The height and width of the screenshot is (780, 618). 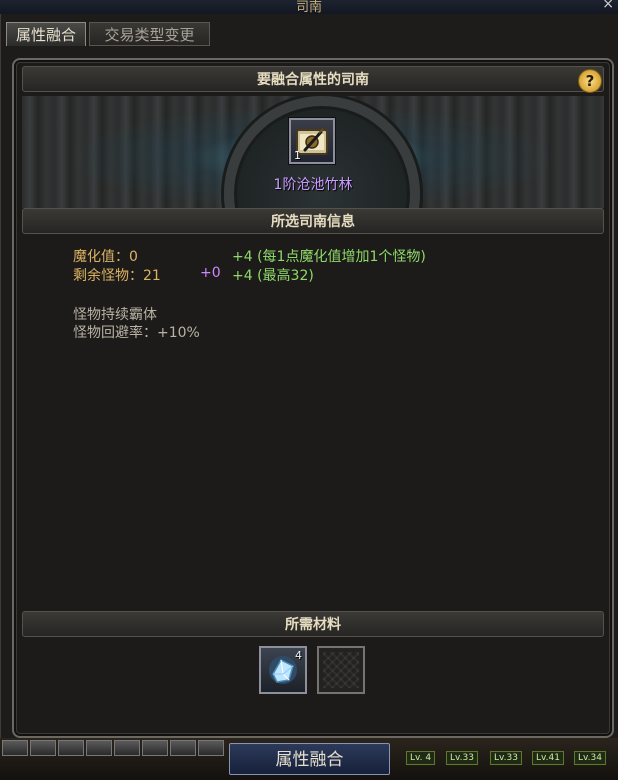 What do you see at coordinates (312, 141) in the screenshot?
I see `selected-compass-slot: 1` at bounding box center [312, 141].